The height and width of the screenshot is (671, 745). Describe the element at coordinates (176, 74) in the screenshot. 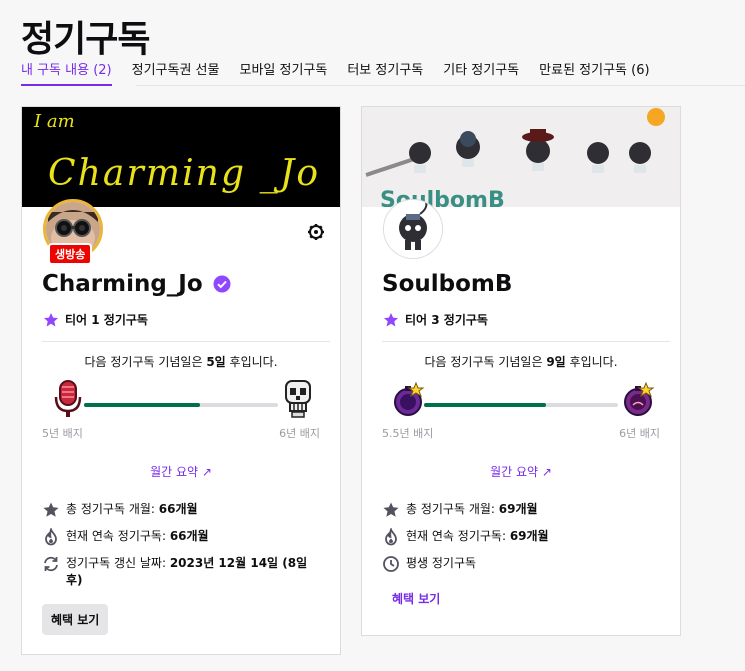

I see `tab-gift-subscriptions: 정기구독권 선물` at that location.